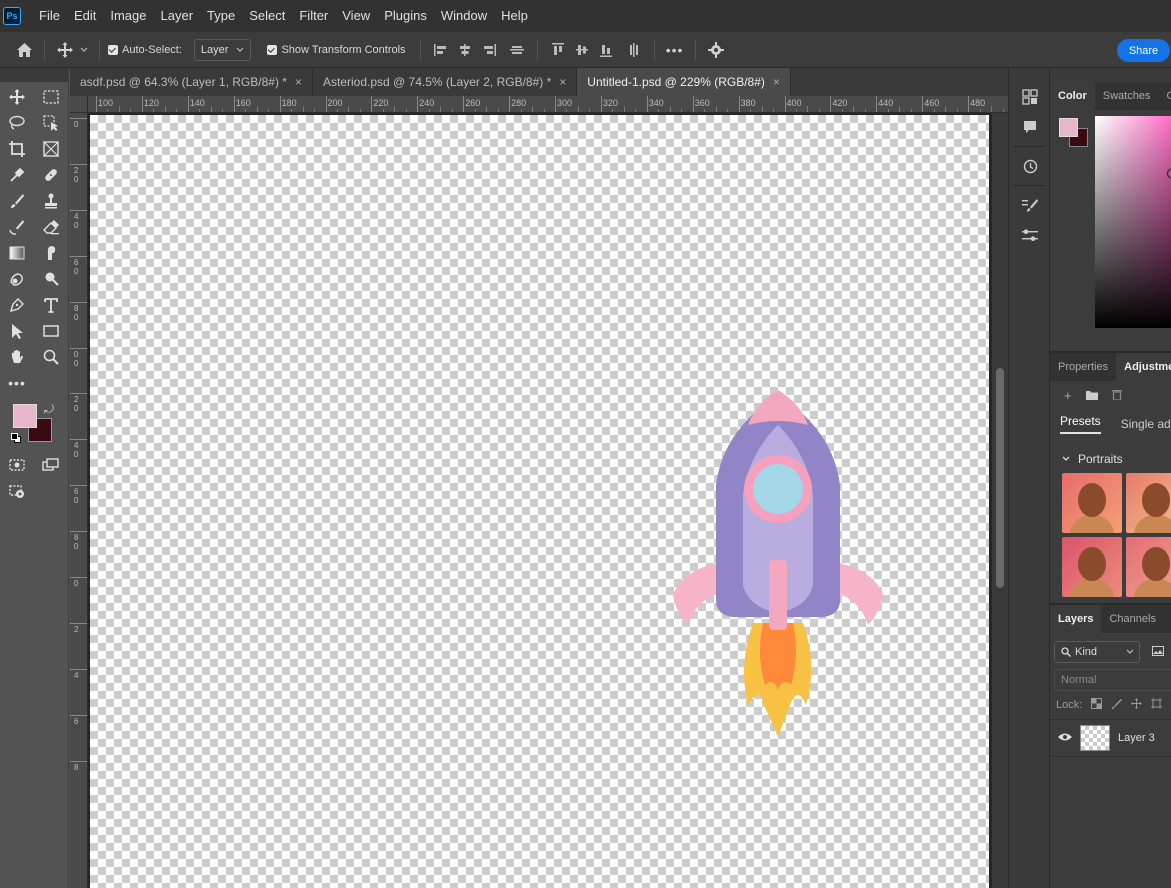 The width and height of the screenshot is (1171, 888). Describe the element at coordinates (606, 50) in the screenshot. I see `align-bottom-icon` at that location.